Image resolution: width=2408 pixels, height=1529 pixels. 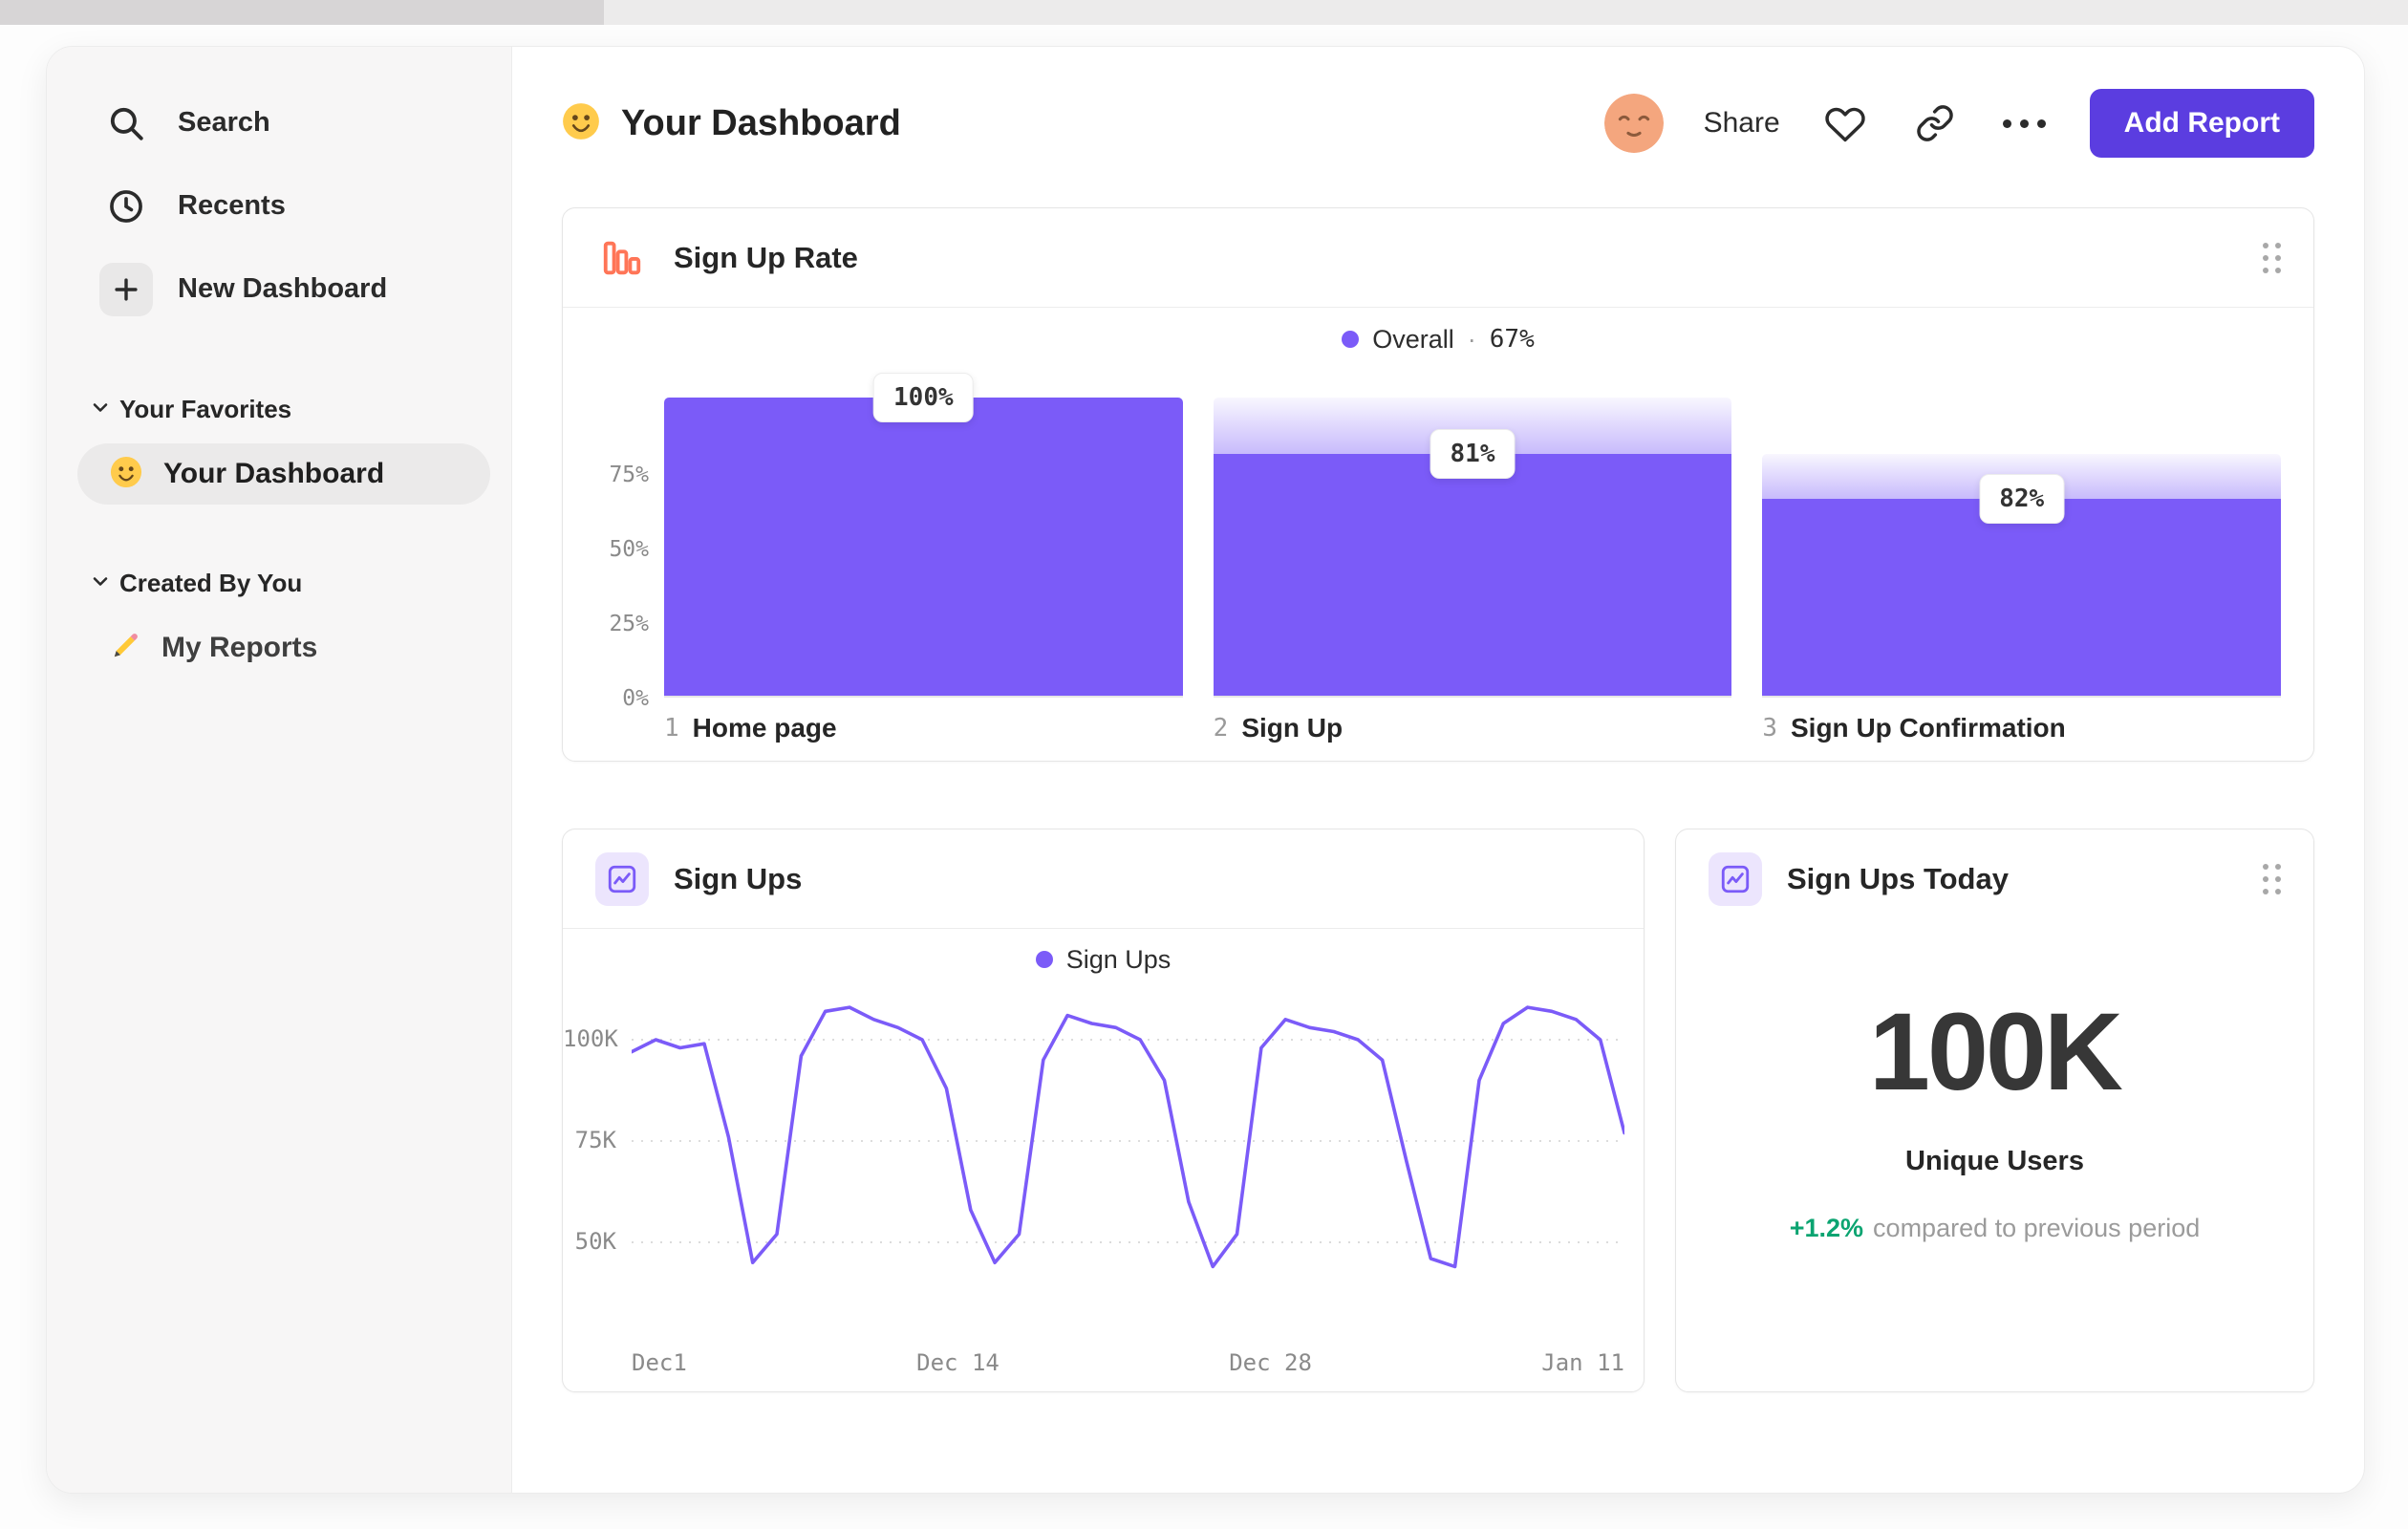 I want to click on add-report-button: Add Report, so click(x=2202, y=123).